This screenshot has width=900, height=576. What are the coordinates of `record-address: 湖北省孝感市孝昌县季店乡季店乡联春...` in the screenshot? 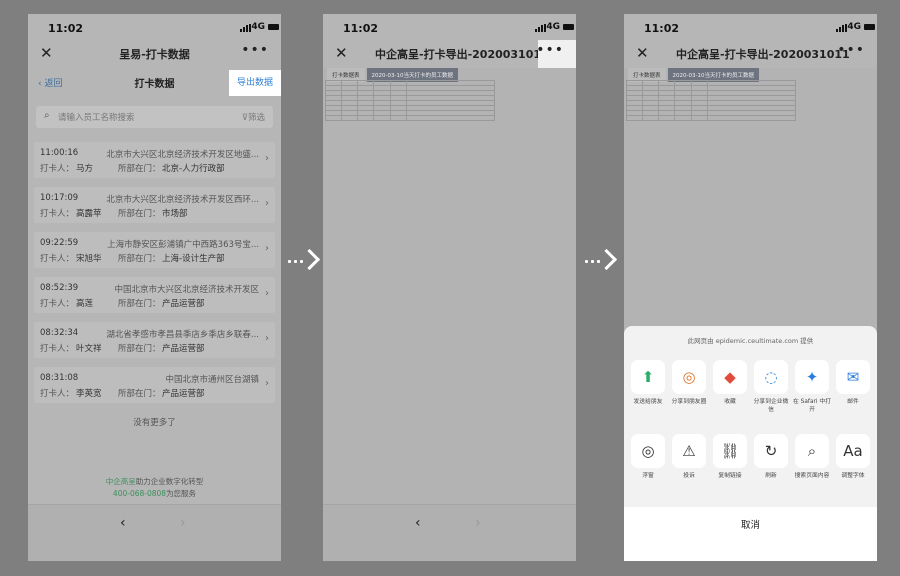 It's located at (182, 335).